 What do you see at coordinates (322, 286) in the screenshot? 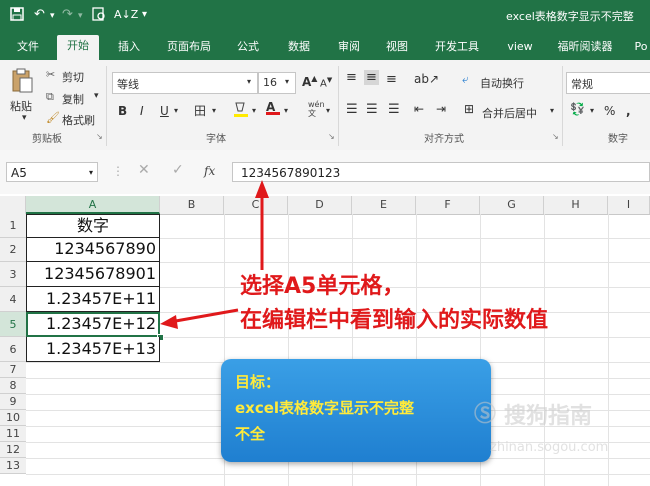
I see `annotation-line-1: 选择A5单元格，` at bounding box center [322, 286].